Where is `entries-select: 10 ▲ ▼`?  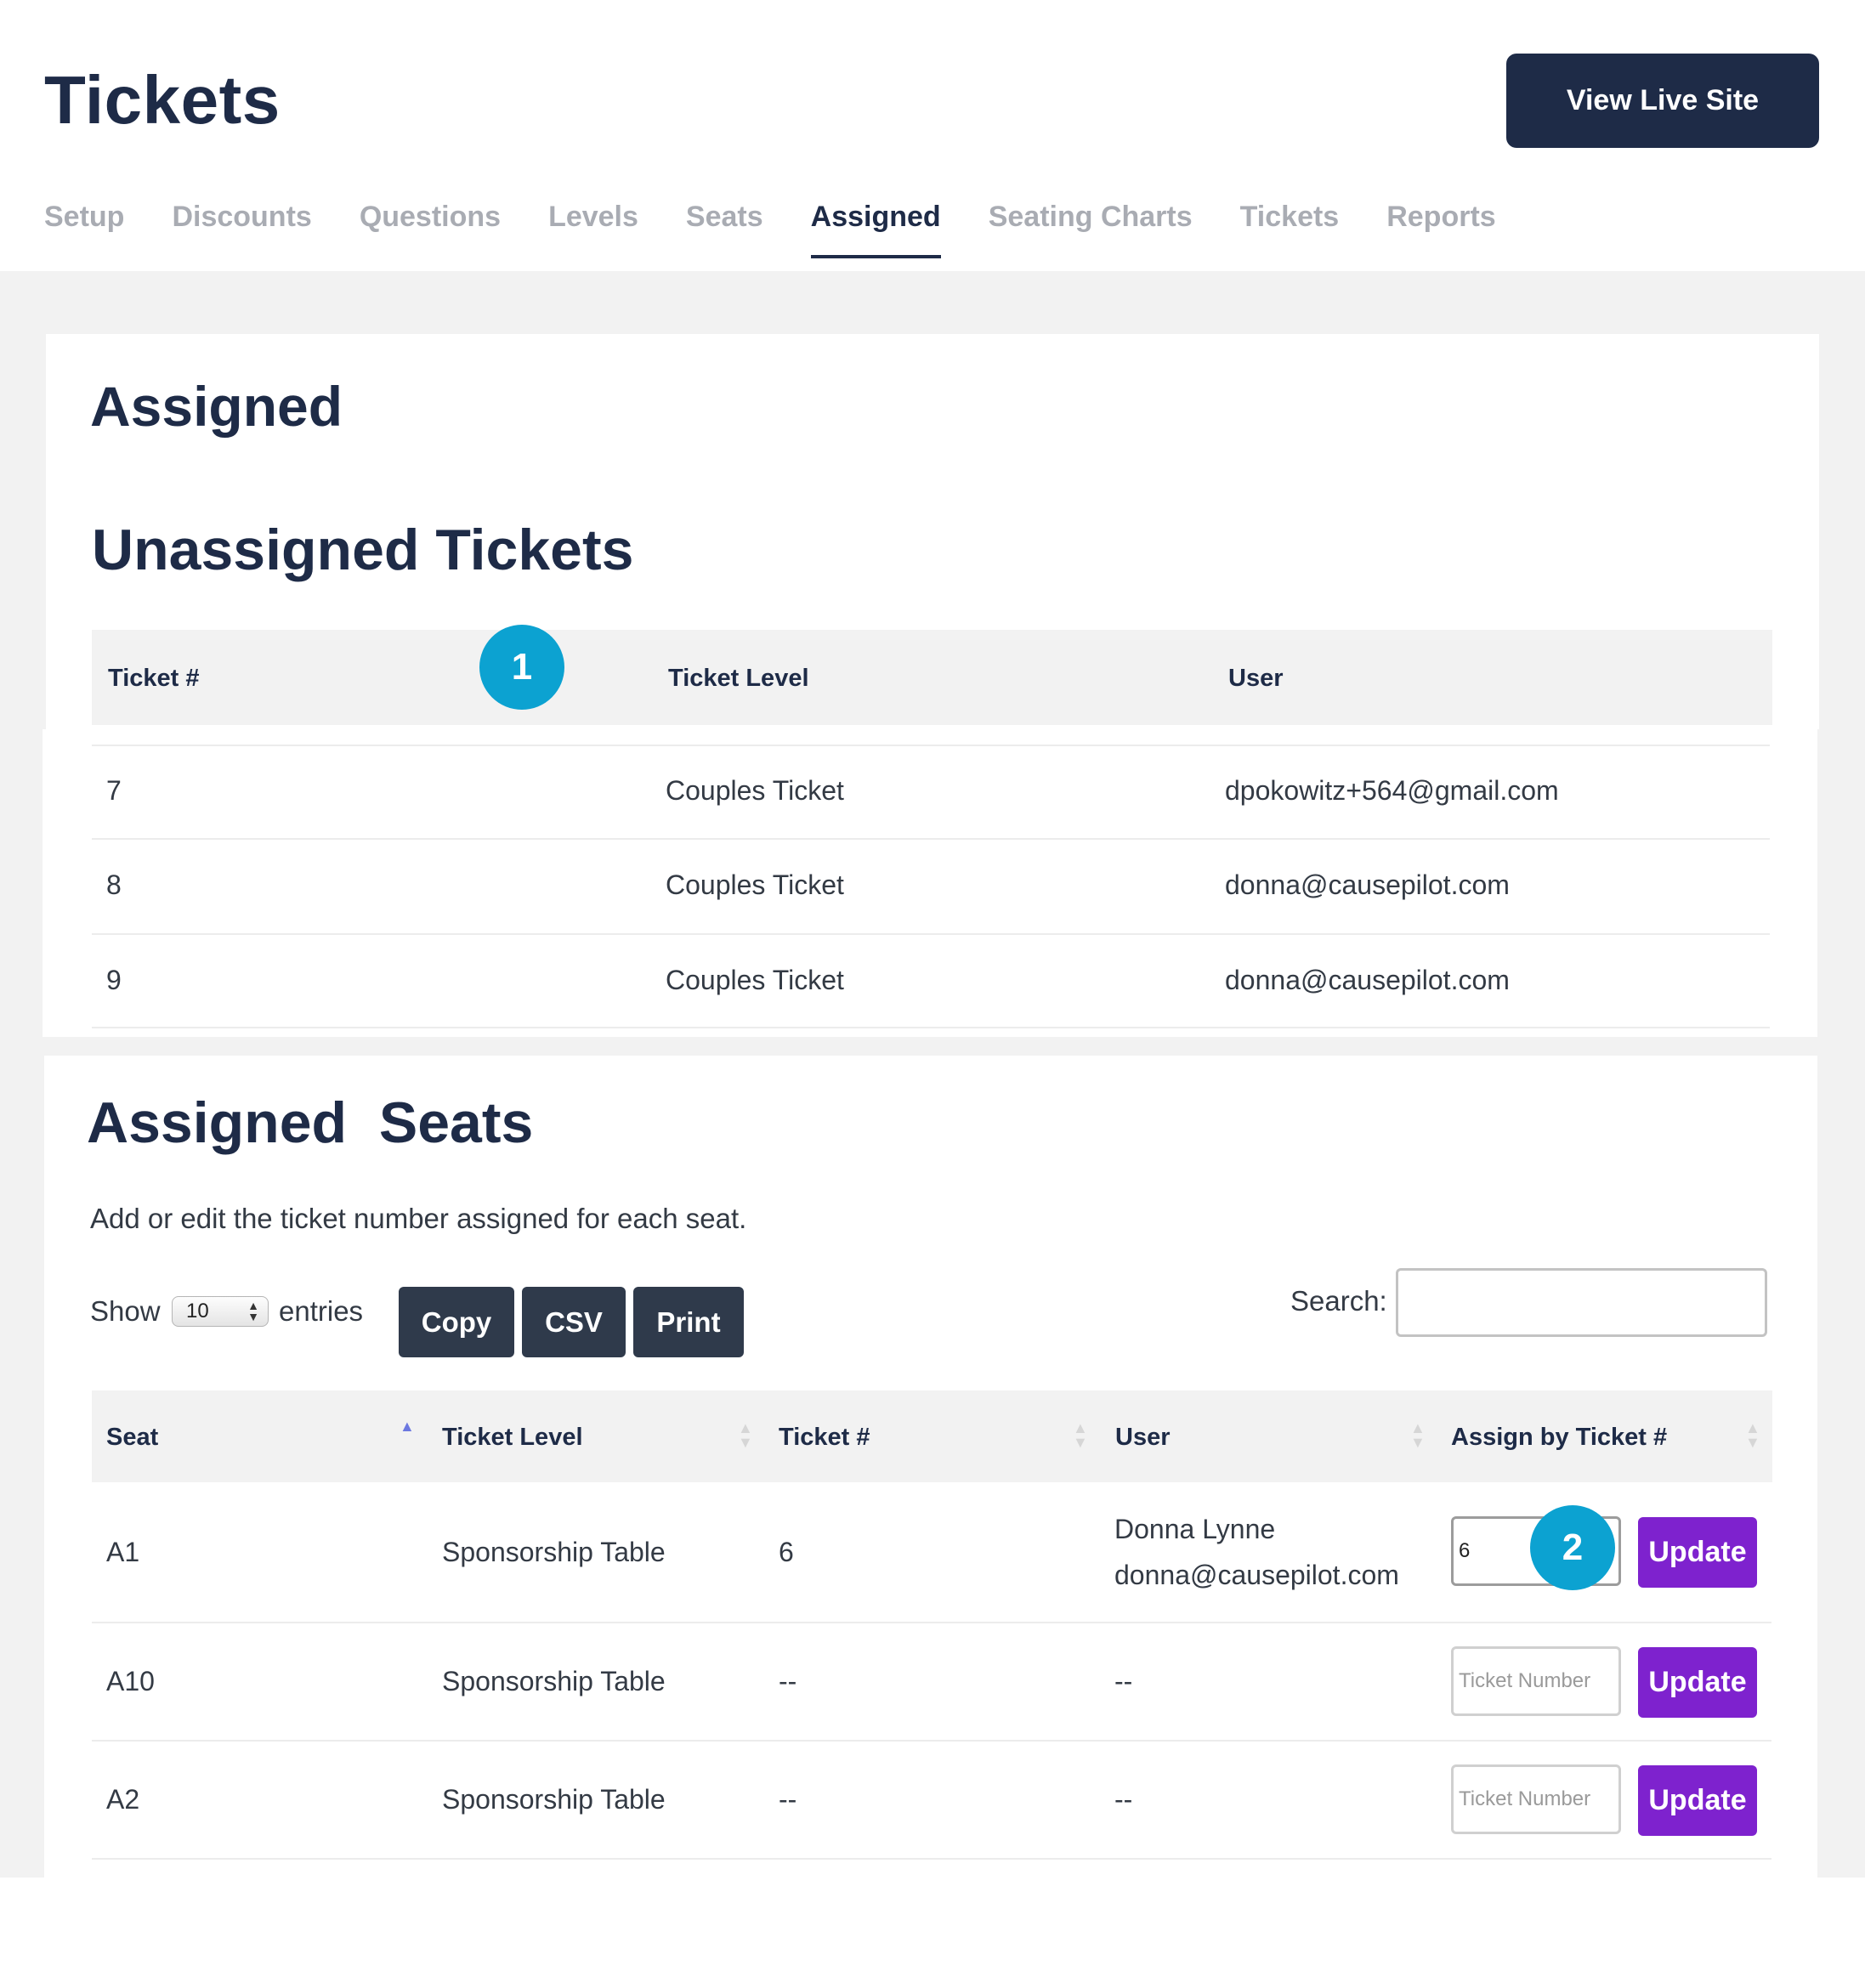 entries-select: 10 ▲ ▼ is located at coordinates (220, 1311).